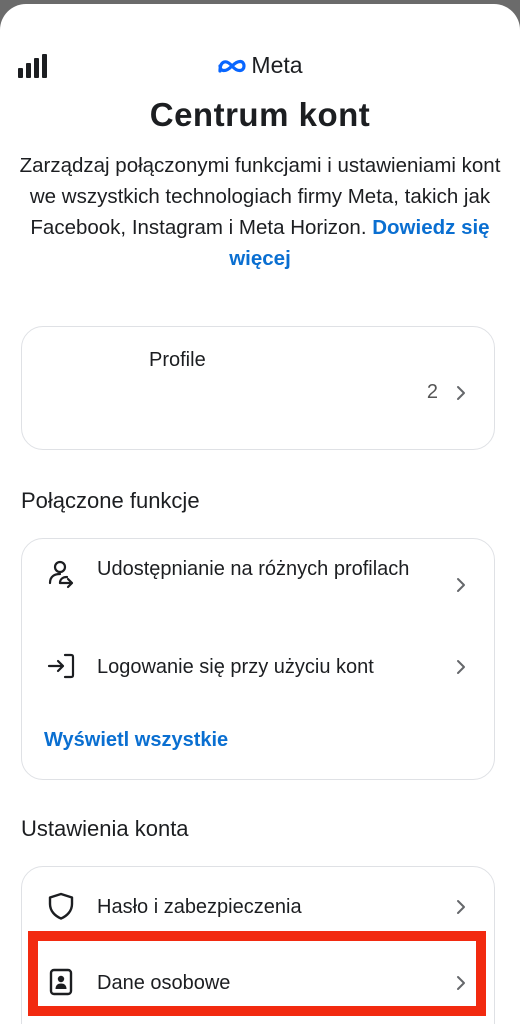 The width and height of the screenshot is (520, 1024). I want to click on settings-item-personal-details: Dane osobowe, so click(258, 983).